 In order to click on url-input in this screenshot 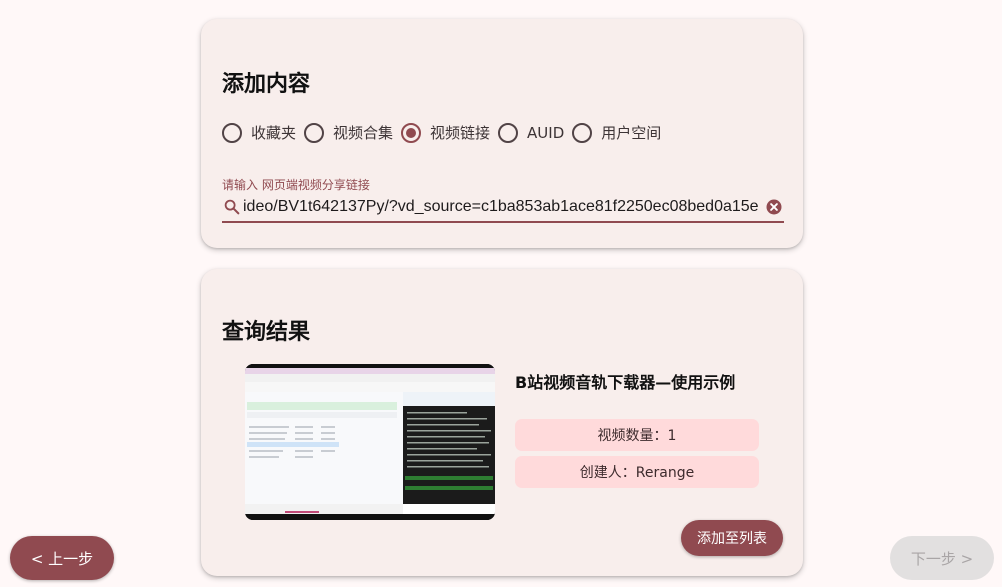, I will do `click(503, 207)`.